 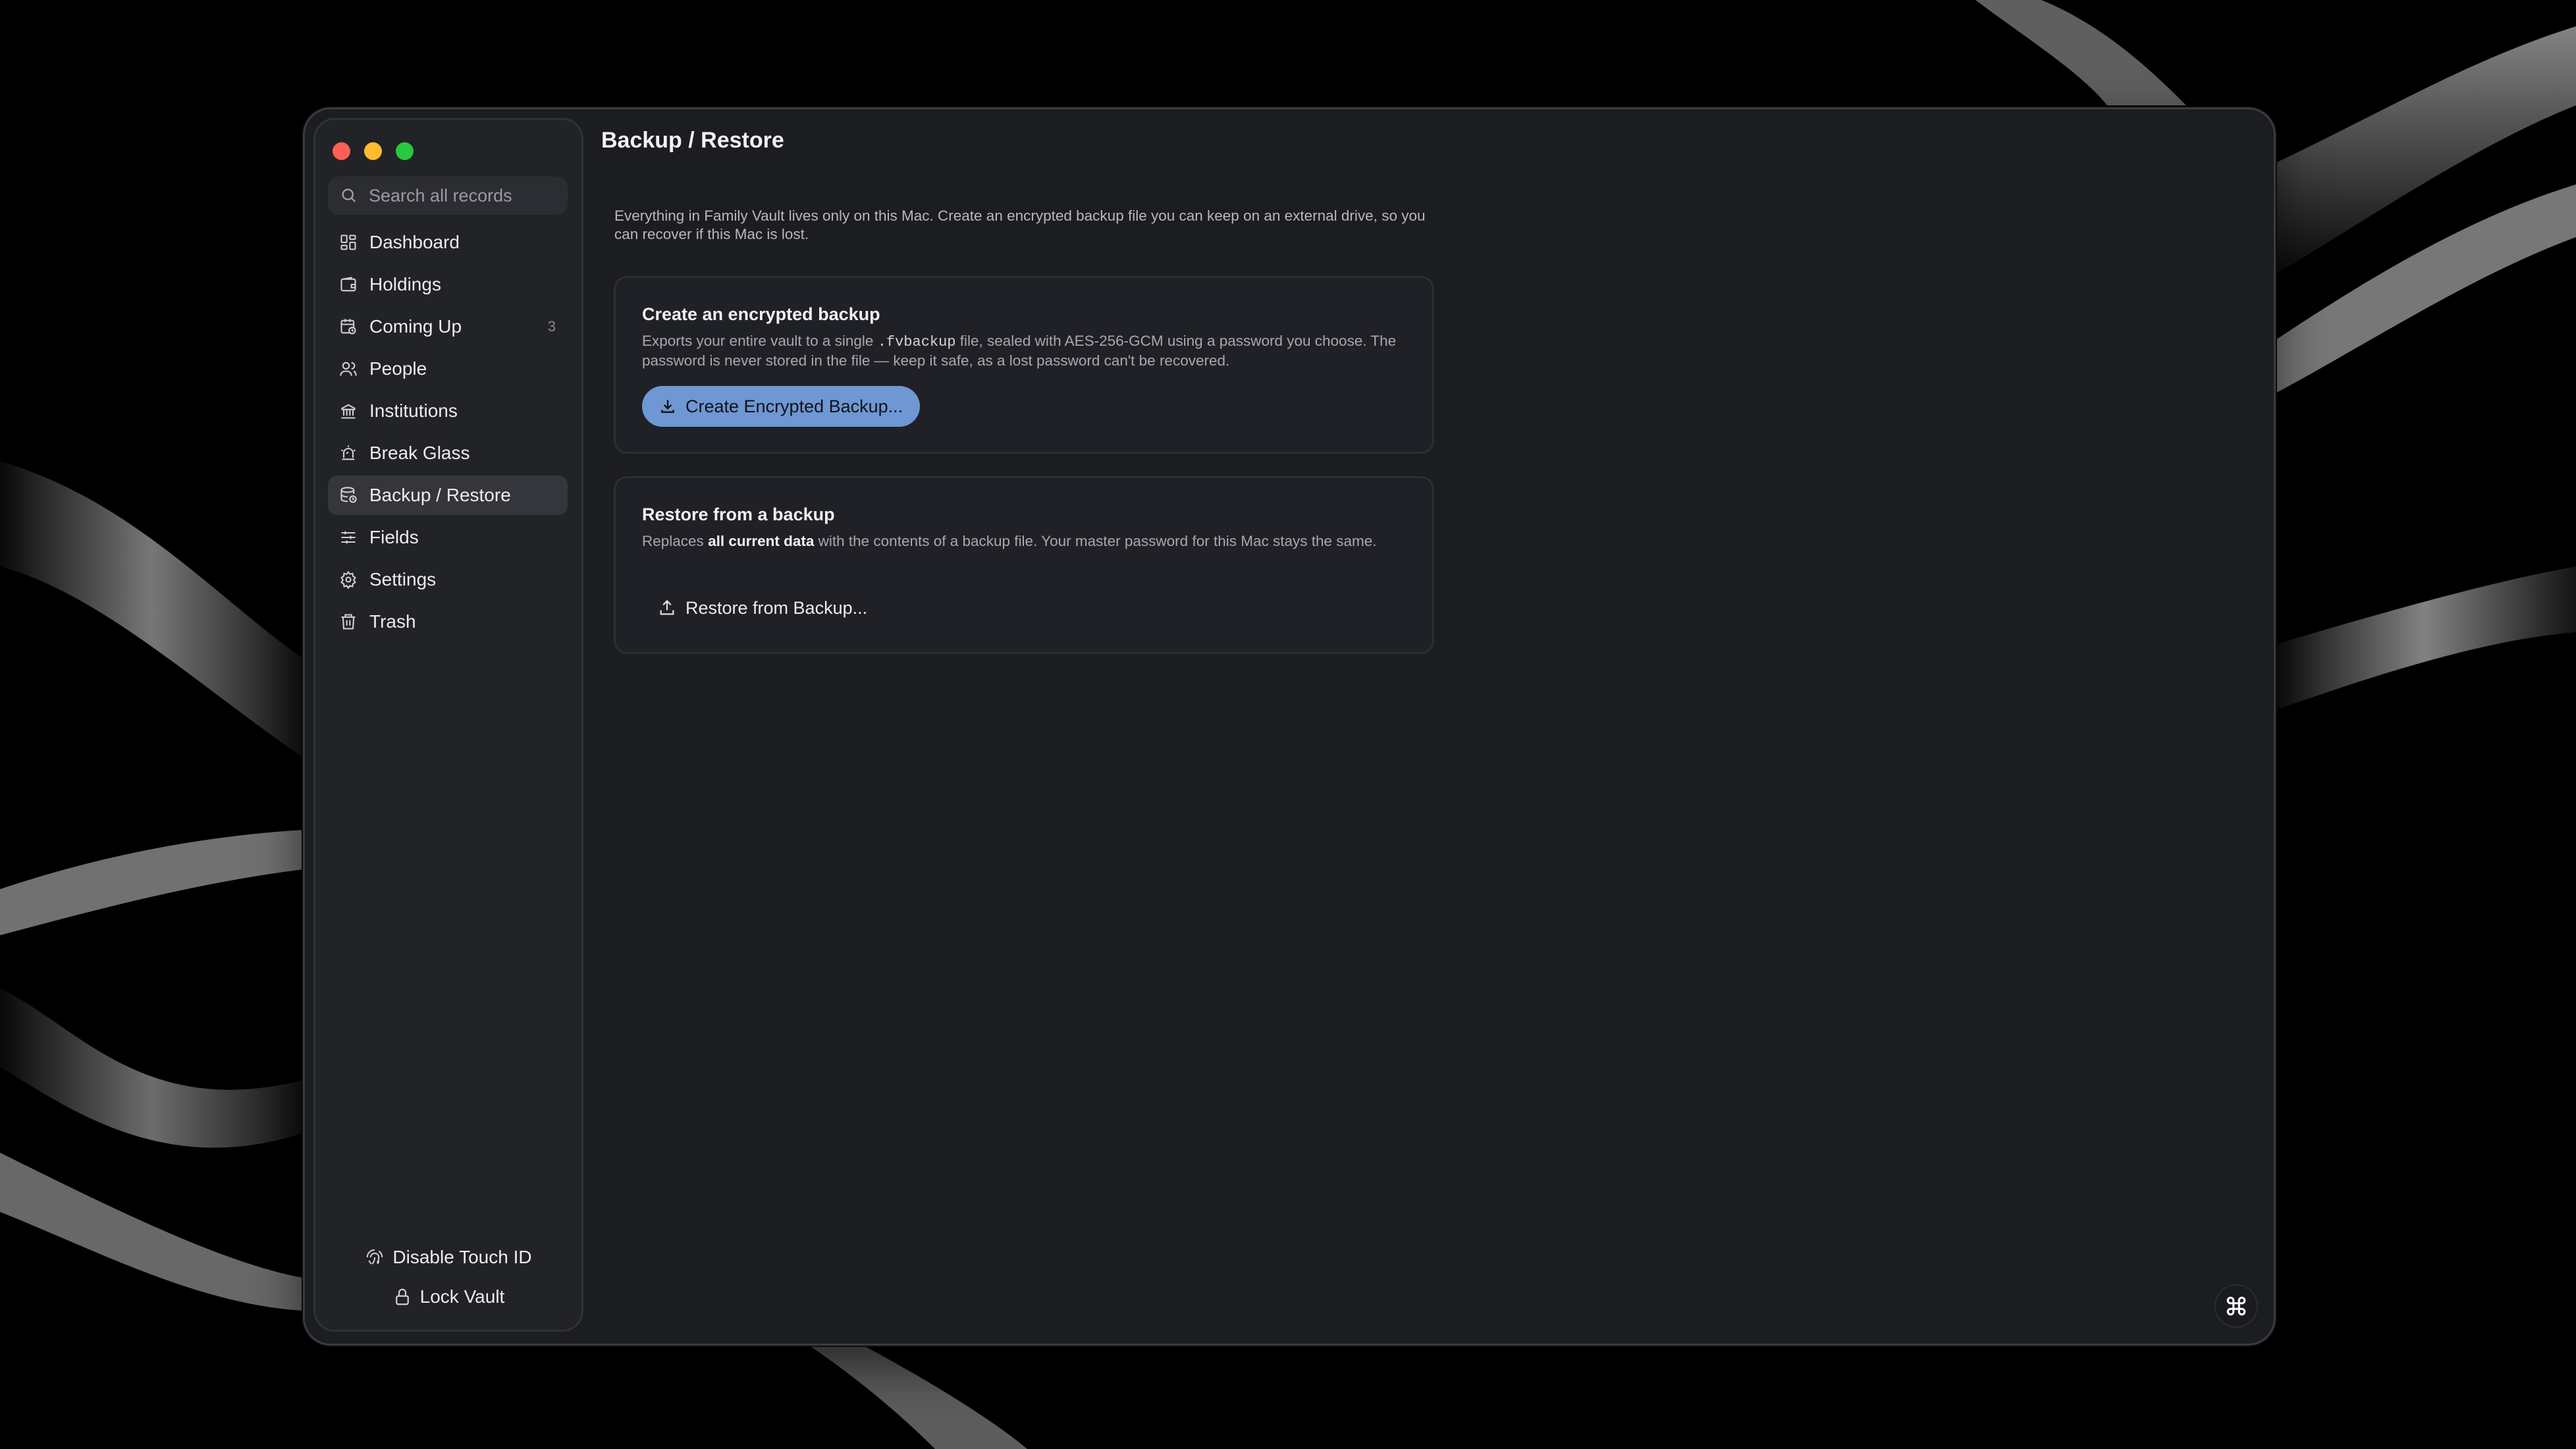 I want to click on sidebar-footer: Disable Touch ID Lock Vault, so click(x=448, y=1277).